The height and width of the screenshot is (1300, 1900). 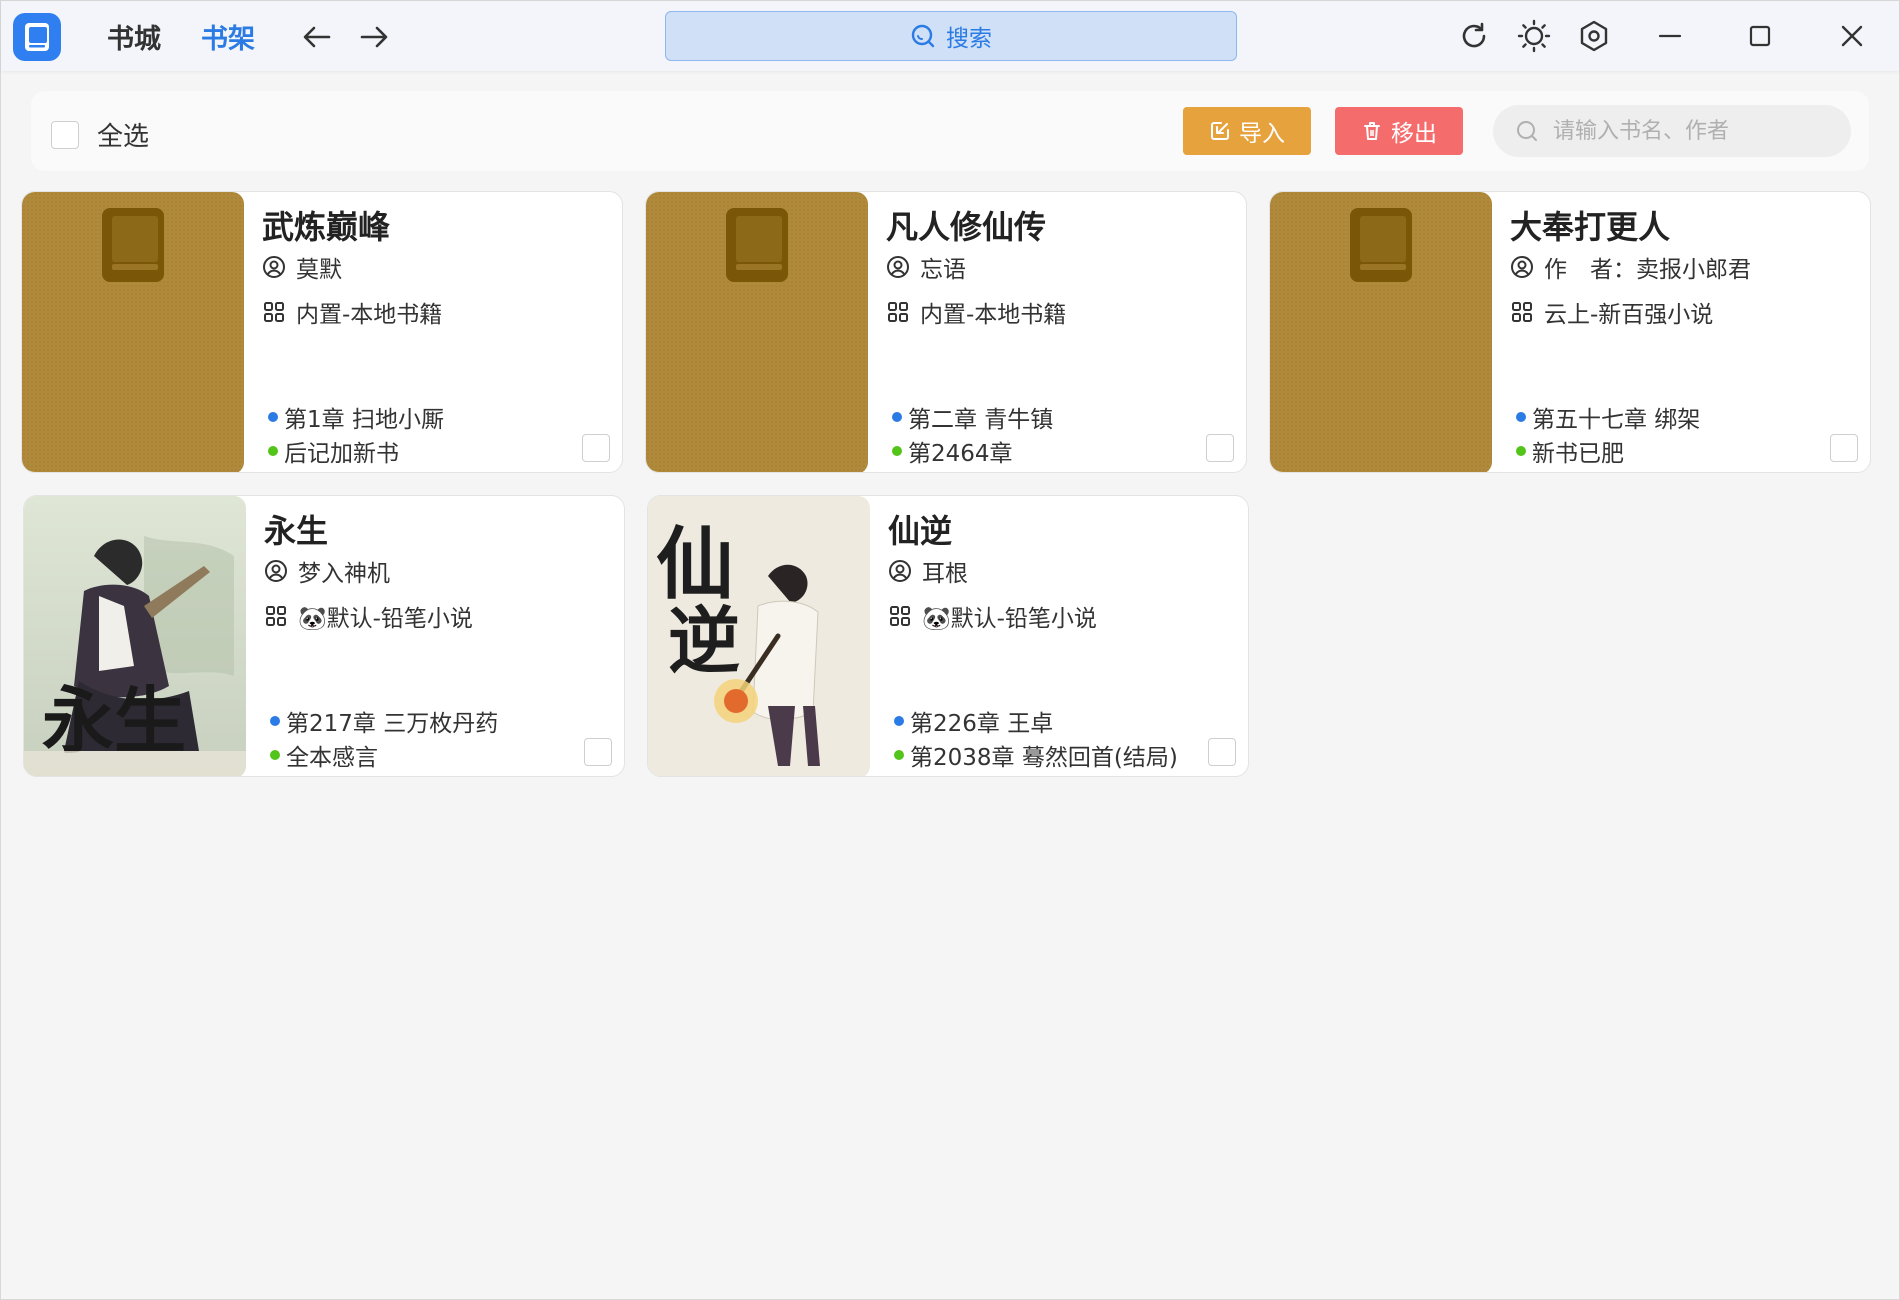 I want to click on latest-chapter-row: 新书已肥, so click(x=1570, y=451).